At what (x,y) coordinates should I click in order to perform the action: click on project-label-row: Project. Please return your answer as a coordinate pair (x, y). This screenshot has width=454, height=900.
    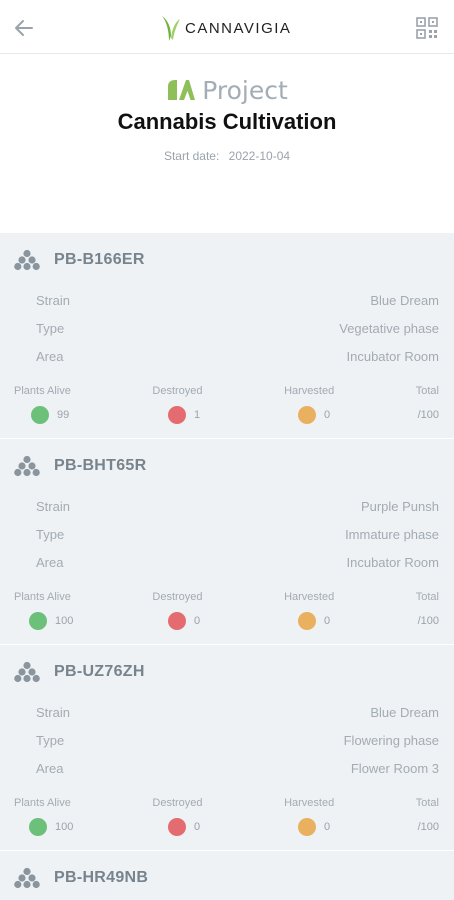
    Looking at the image, I should click on (227, 90).